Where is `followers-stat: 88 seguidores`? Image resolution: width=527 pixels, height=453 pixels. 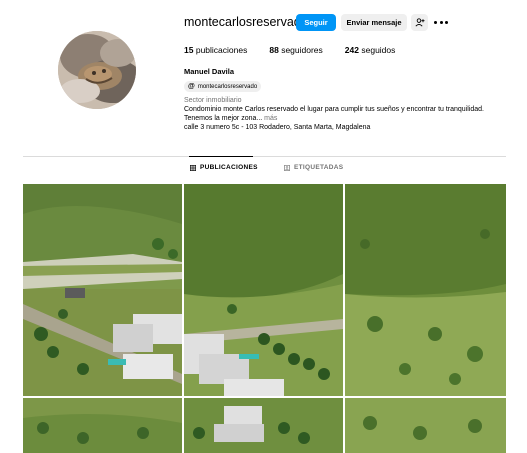 followers-stat: 88 seguidores is located at coordinates (295, 50).